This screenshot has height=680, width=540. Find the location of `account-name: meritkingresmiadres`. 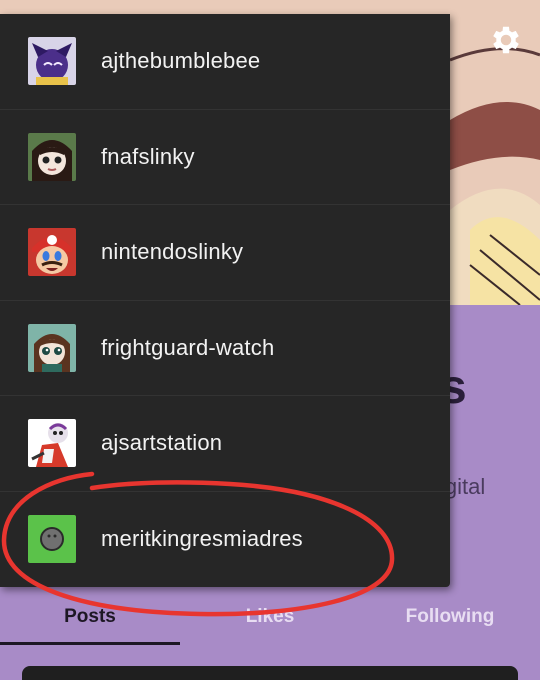

account-name: meritkingresmiadres is located at coordinates (202, 539).